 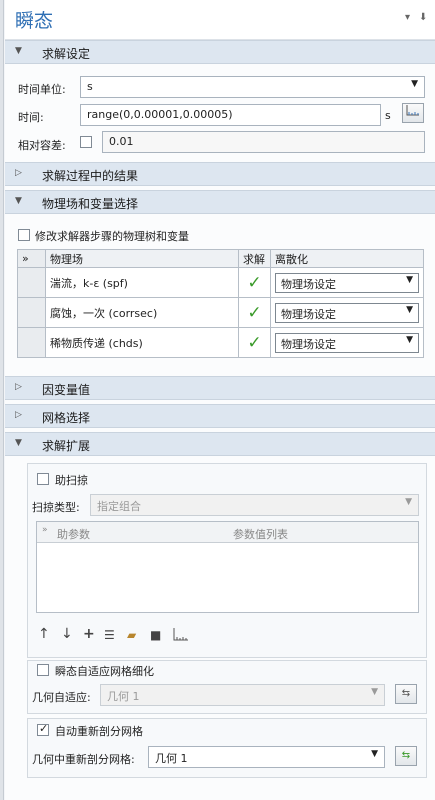 I want to click on col-disc-header: 离散化, so click(x=347, y=258).